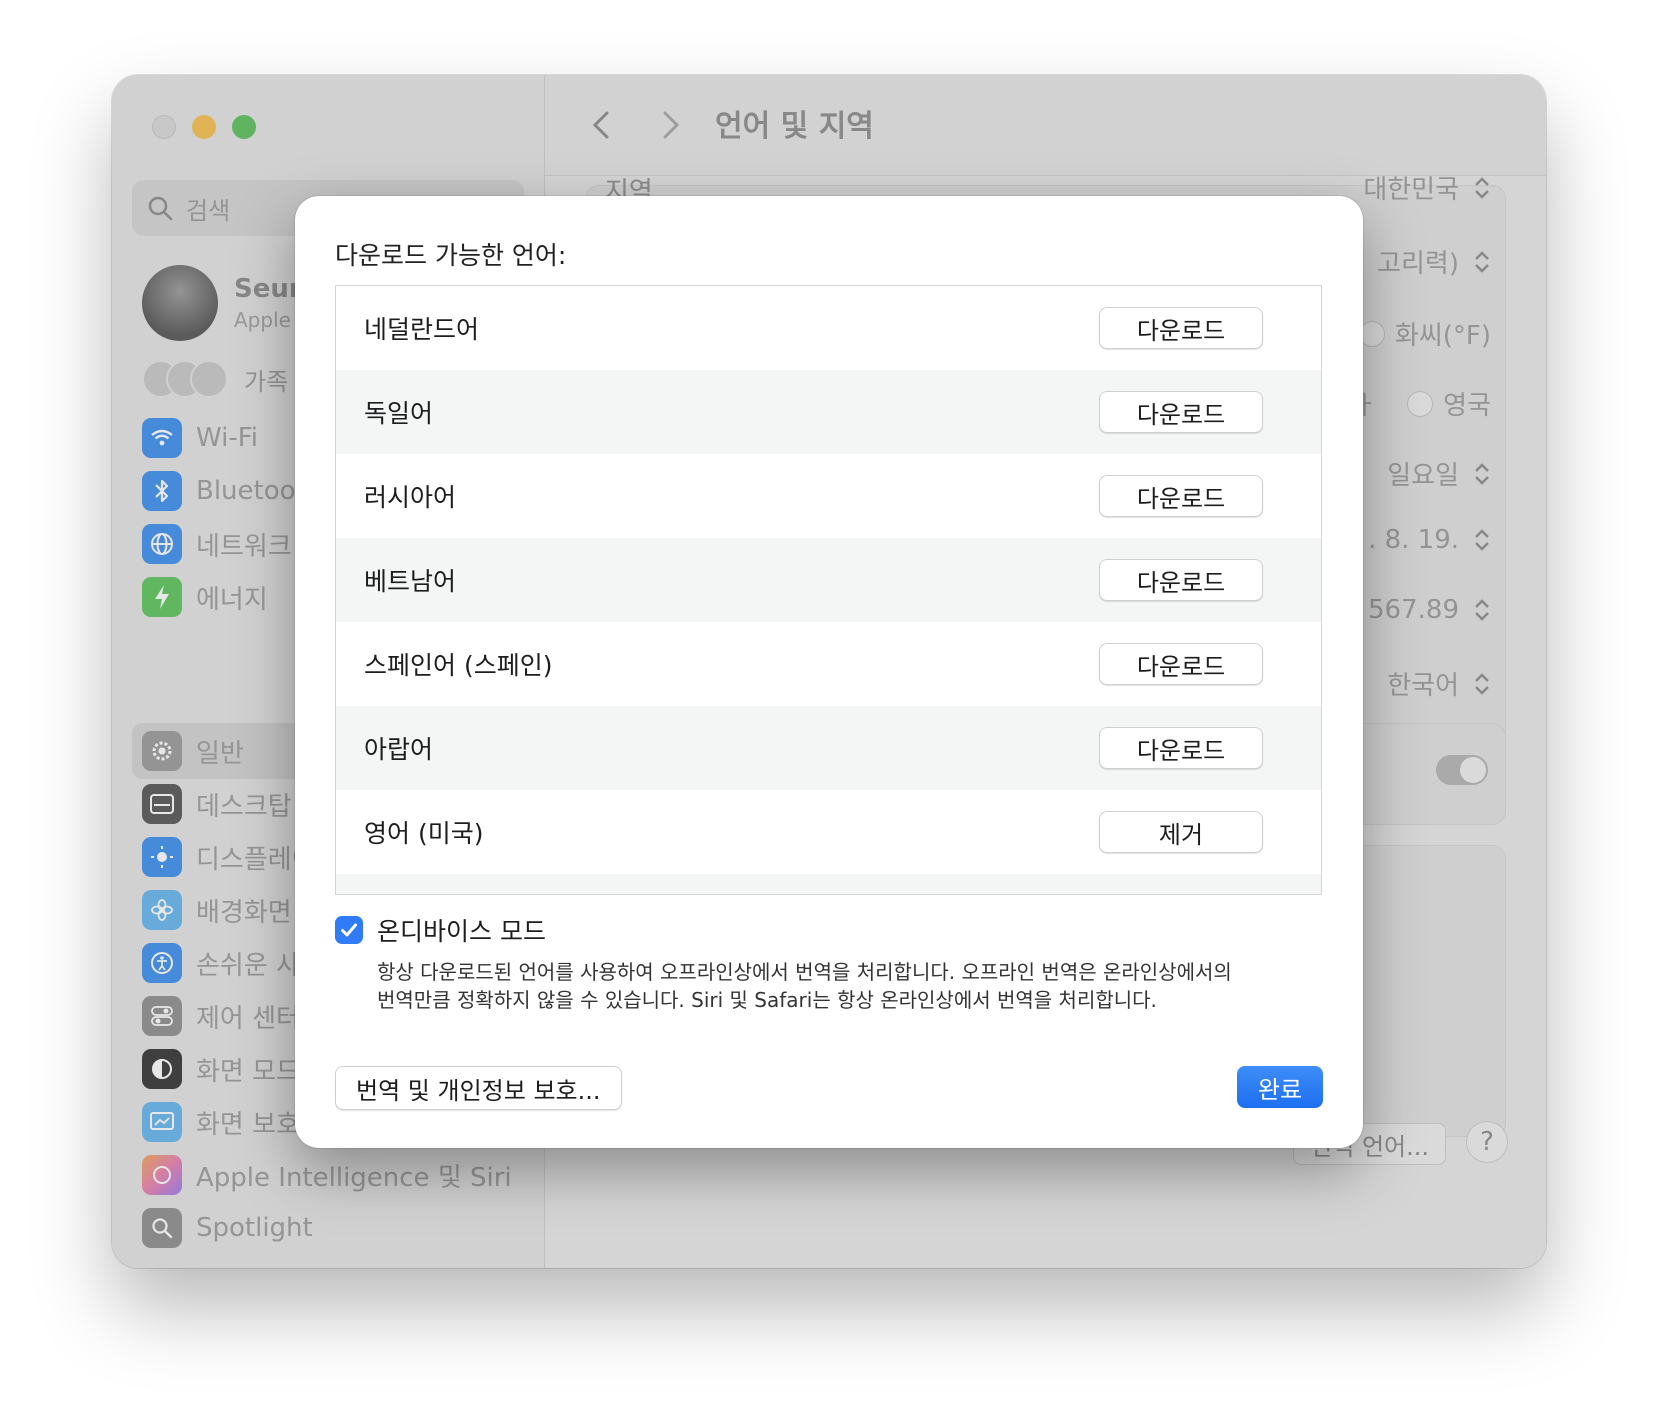  I want to click on measurement-radio-group: ㅏ 영국, so click(1422, 403).